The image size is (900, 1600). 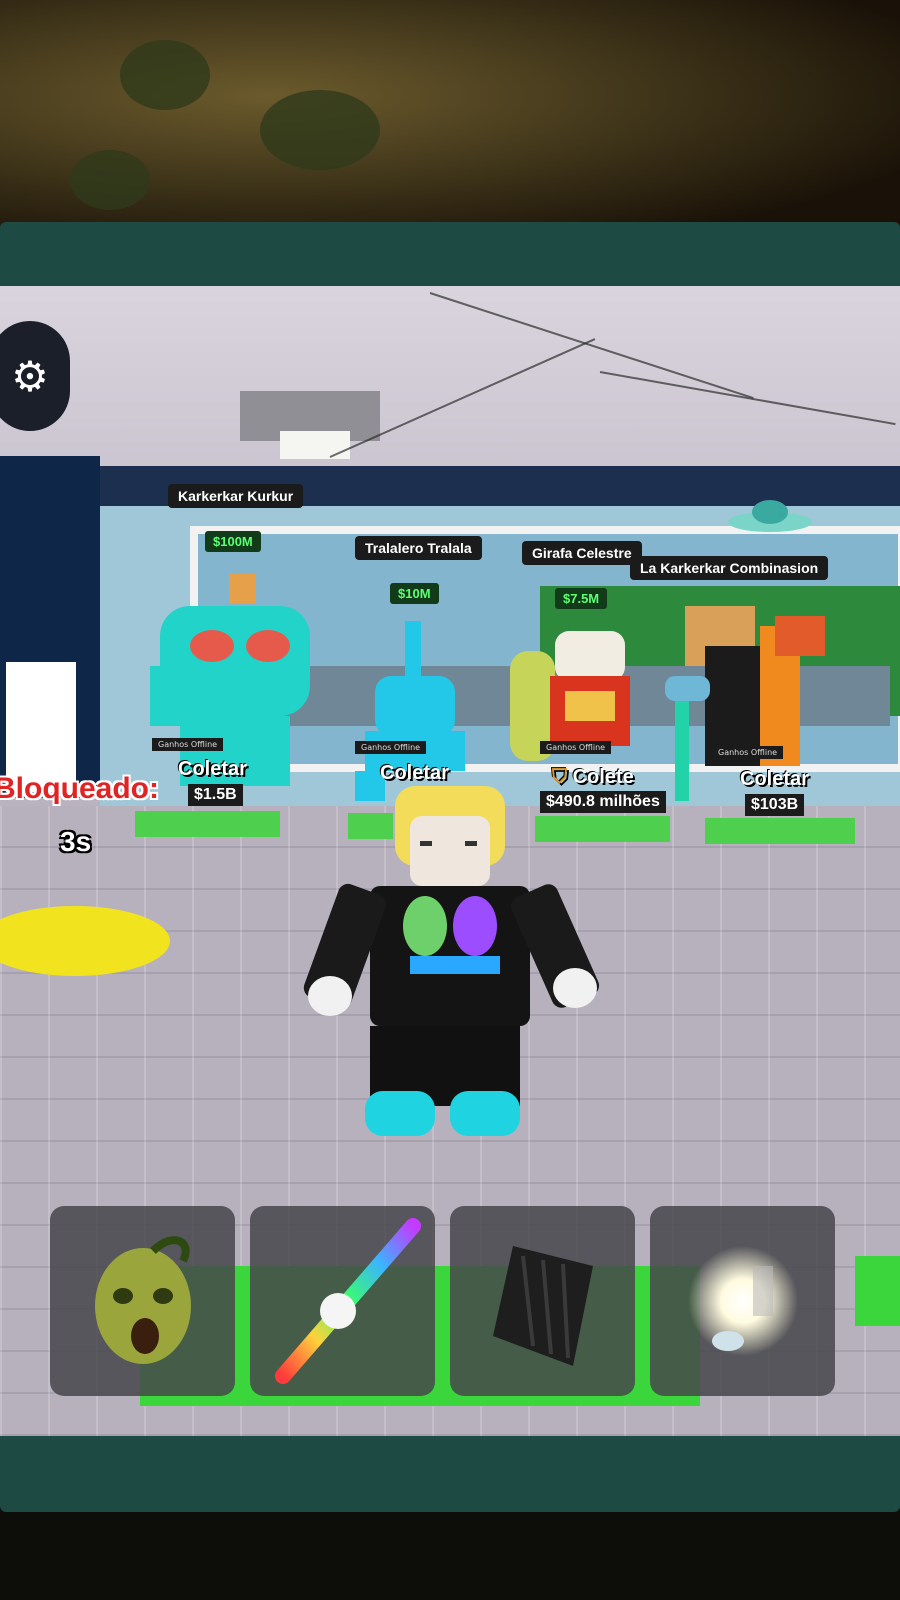 What do you see at coordinates (877, 1291) in the screenshot?
I see `hotbar-edge` at bounding box center [877, 1291].